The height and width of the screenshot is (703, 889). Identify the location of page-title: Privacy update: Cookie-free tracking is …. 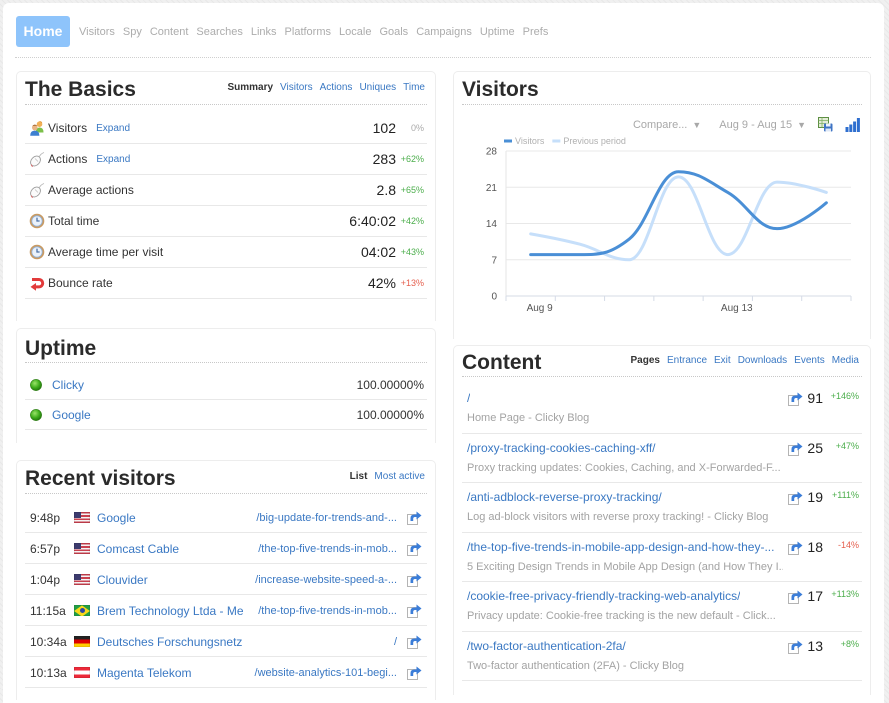
(621, 616).